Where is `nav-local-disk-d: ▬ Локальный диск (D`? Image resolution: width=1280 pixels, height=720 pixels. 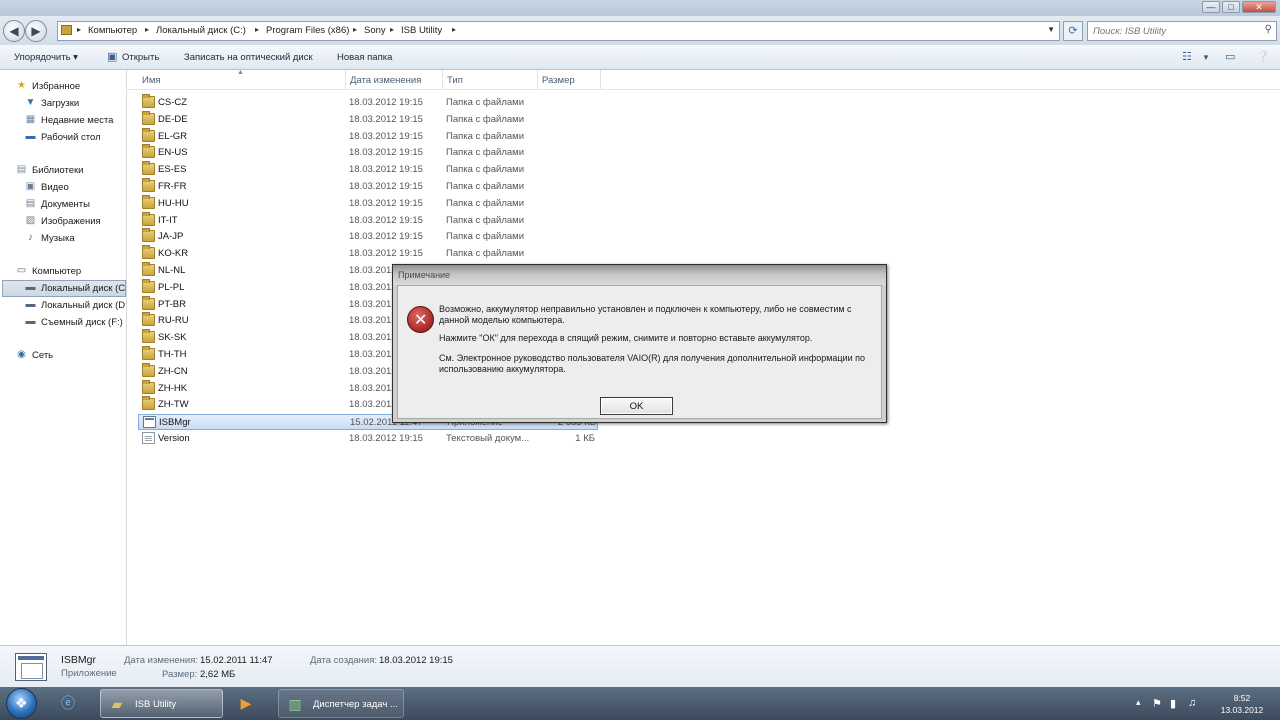 nav-local-disk-d: ▬ Локальный диск (D is located at coordinates (75, 306).